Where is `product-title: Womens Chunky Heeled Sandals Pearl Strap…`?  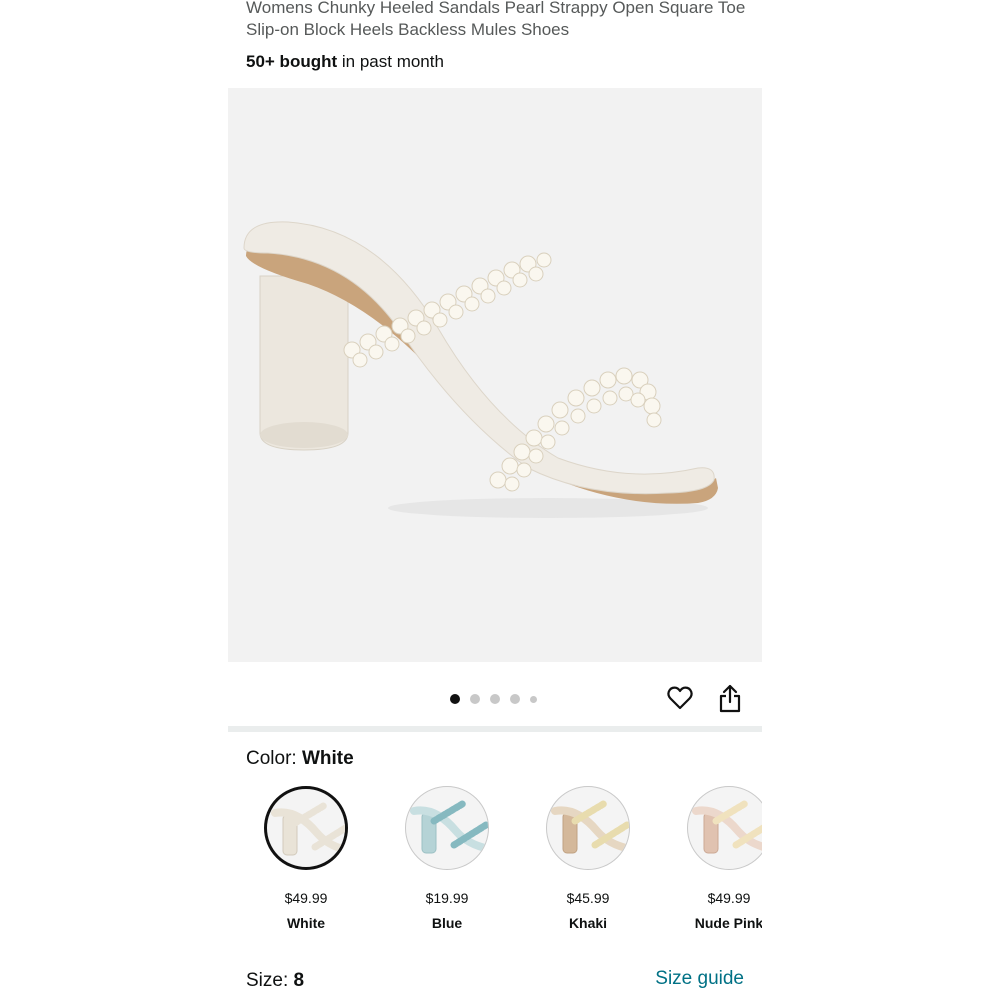
product-title: Womens Chunky Heeled Sandals Pearl Strap… is located at coordinates (496, 19).